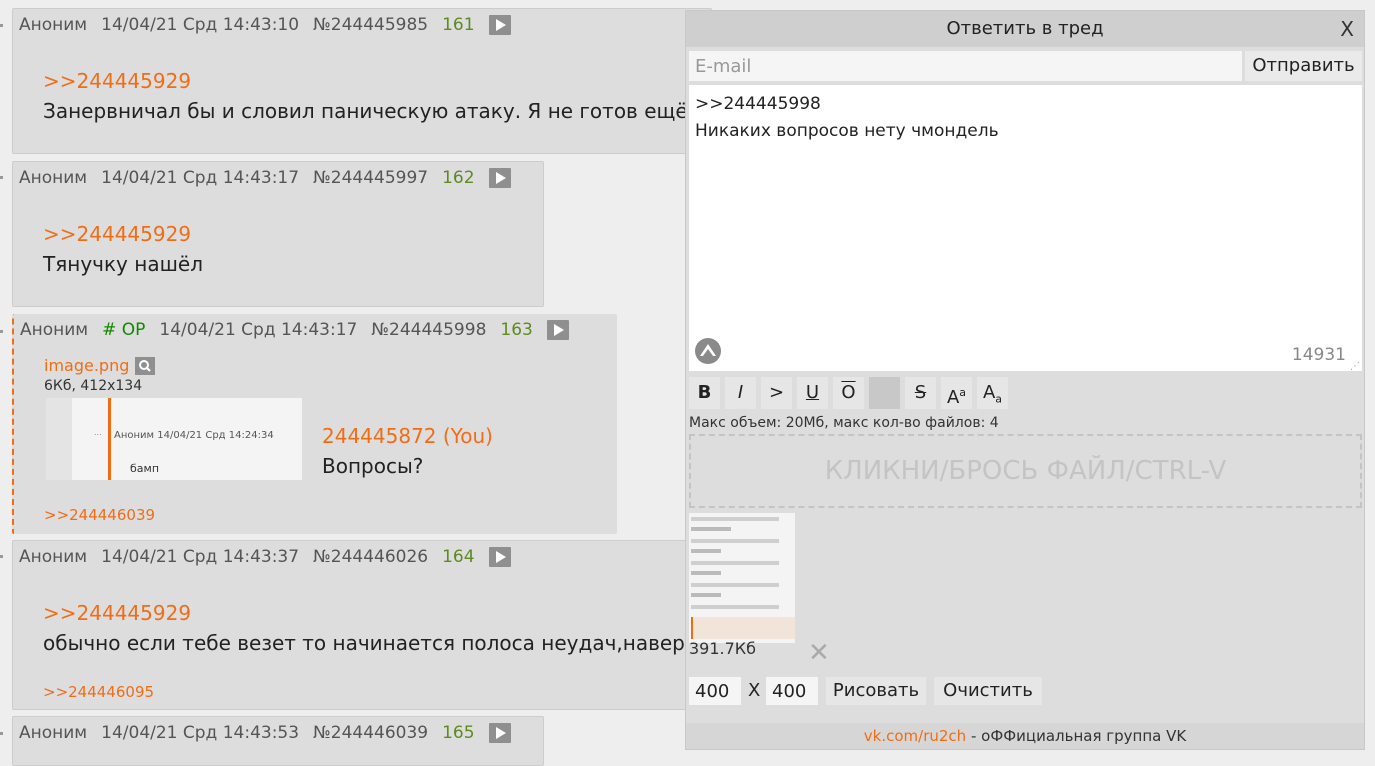 Image resolution: width=1375 pixels, height=766 pixels. What do you see at coordinates (1303, 66) in the screenshot?
I see `send-button: Отправить` at bounding box center [1303, 66].